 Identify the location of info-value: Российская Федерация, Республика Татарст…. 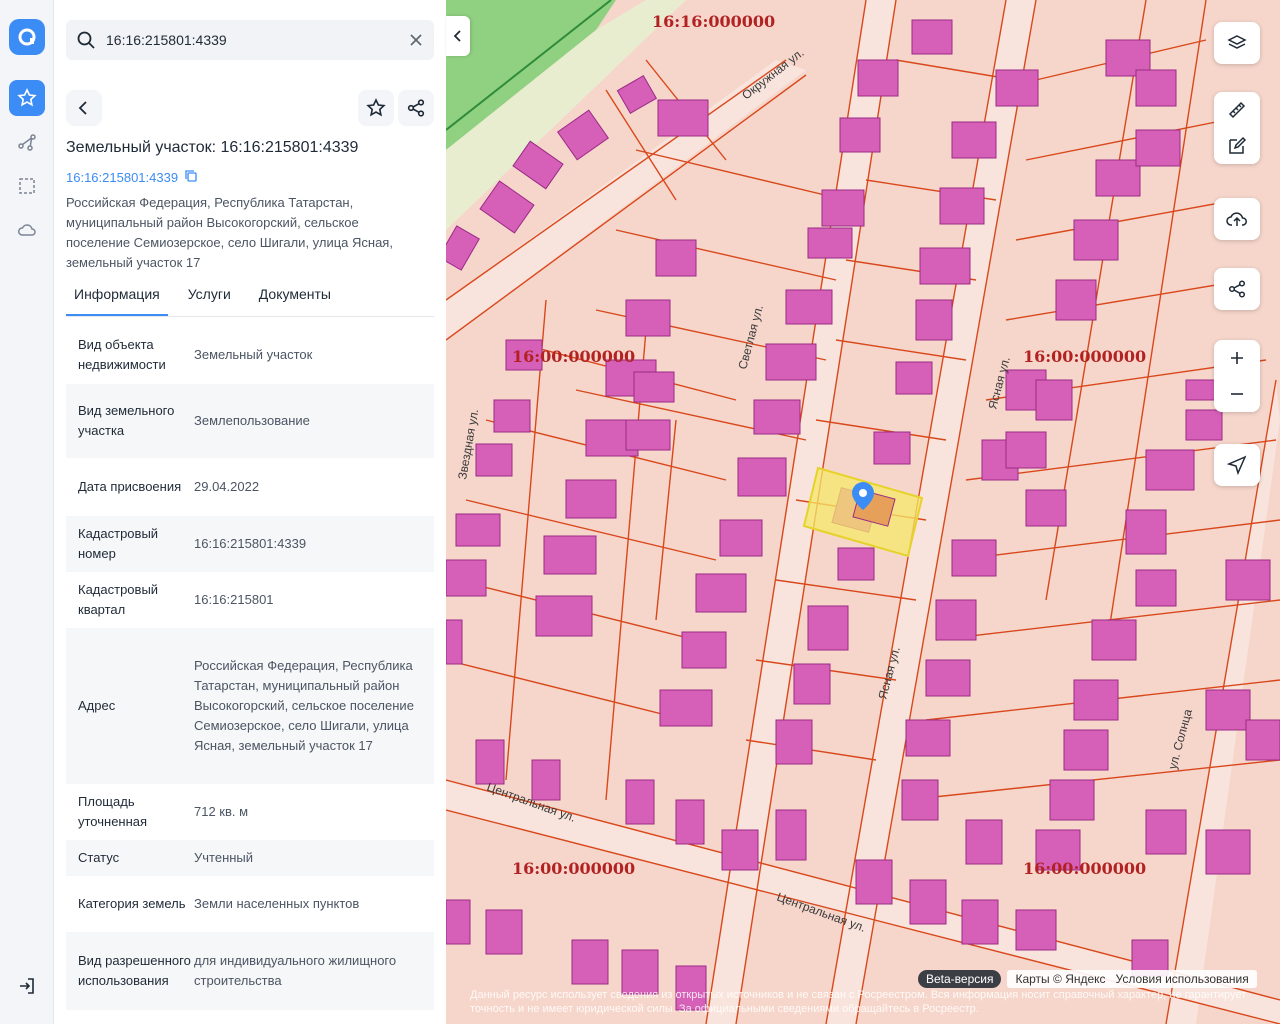
(304, 705).